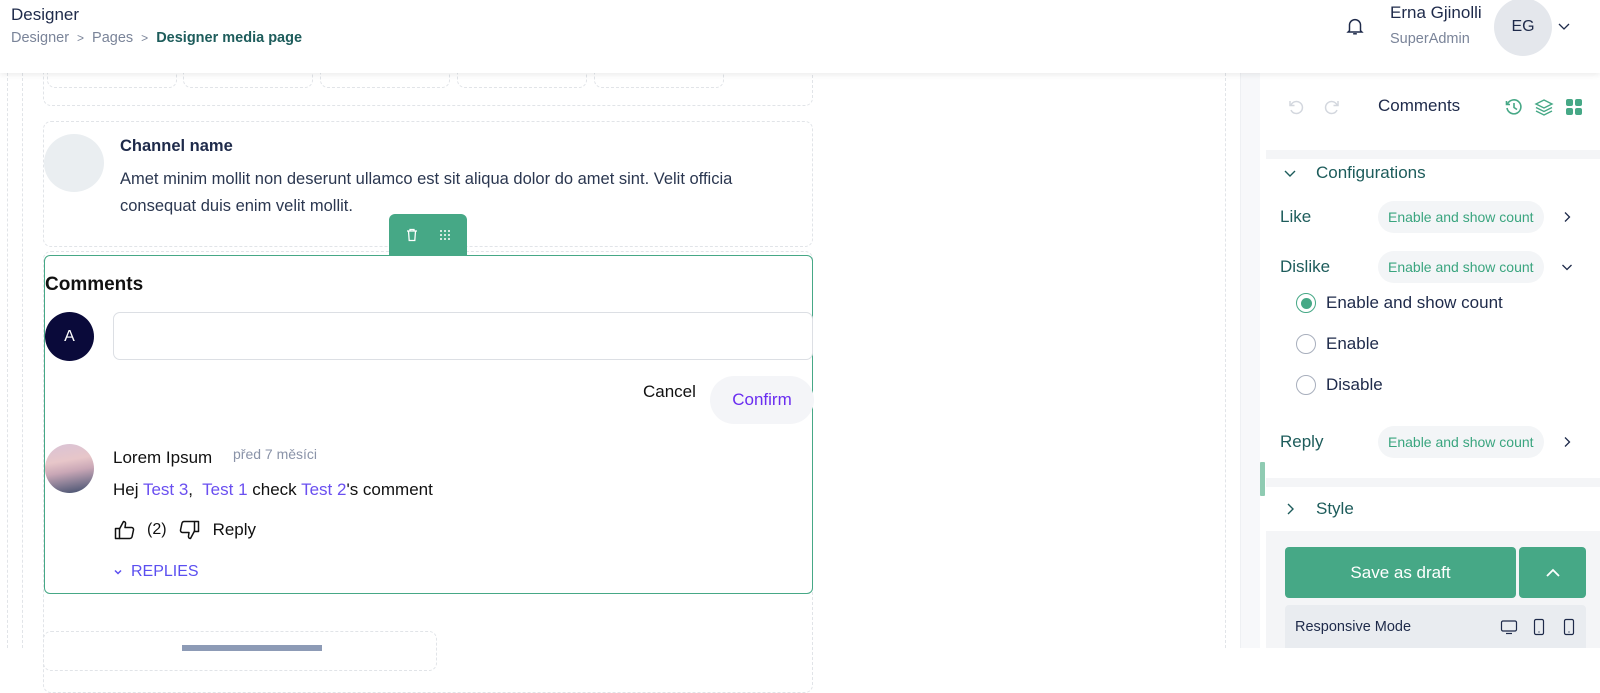  What do you see at coordinates (195, 489) in the screenshot?
I see `comment-text-part: ,` at bounding box center [195, 489].